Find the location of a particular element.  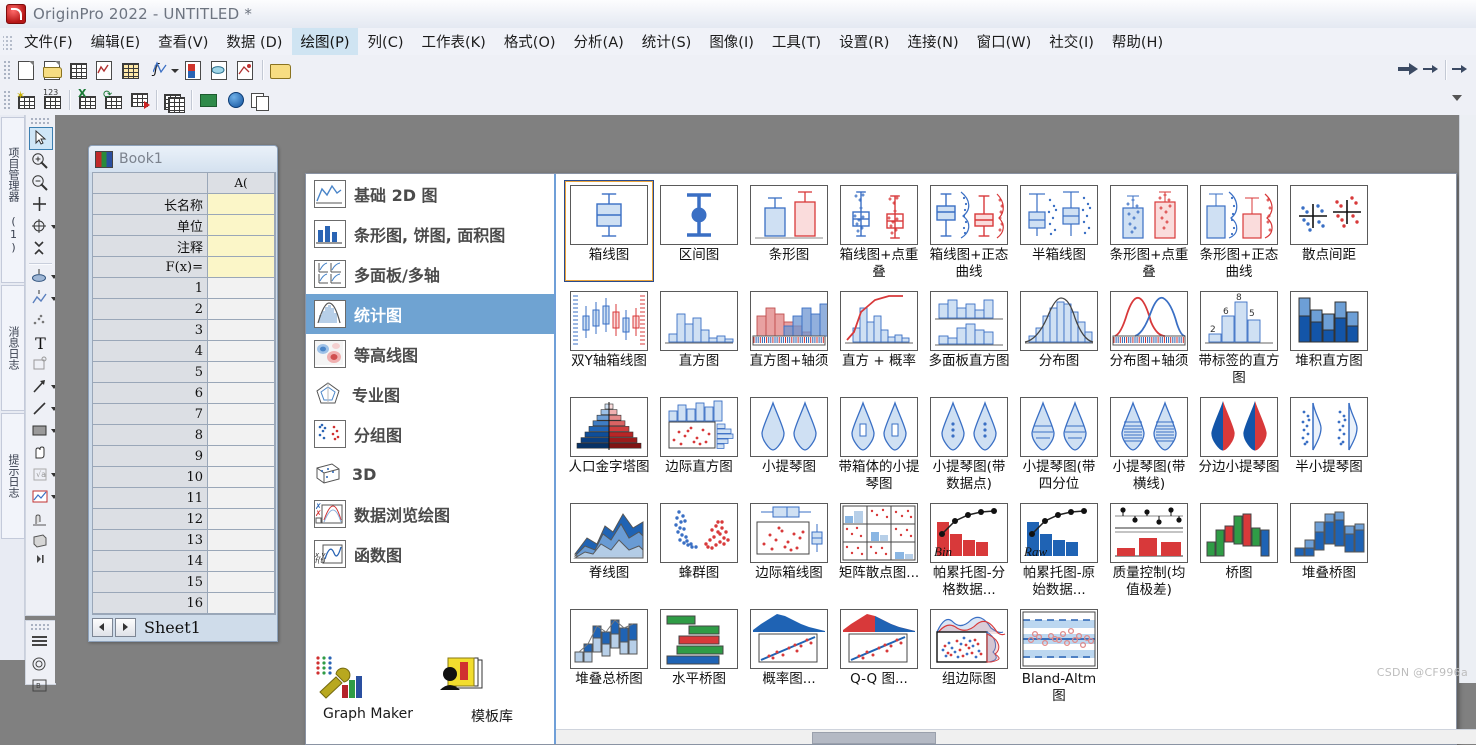

3d-rotate-tool-icon is located at coordinates (41, 541).